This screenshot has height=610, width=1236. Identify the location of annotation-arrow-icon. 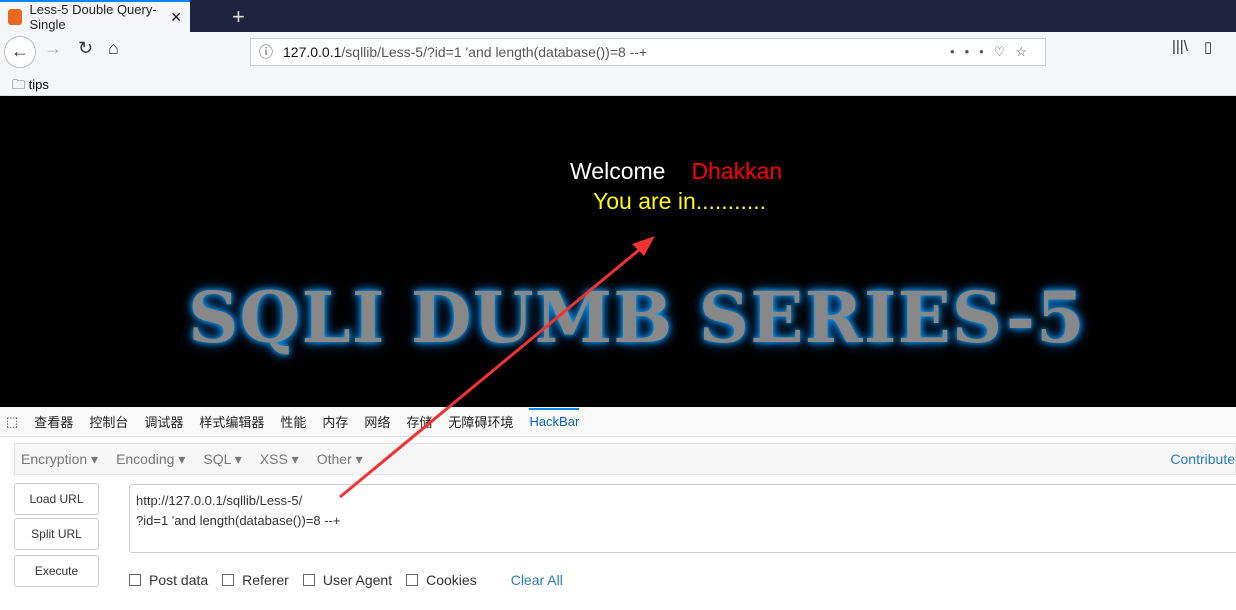
(497, 367).